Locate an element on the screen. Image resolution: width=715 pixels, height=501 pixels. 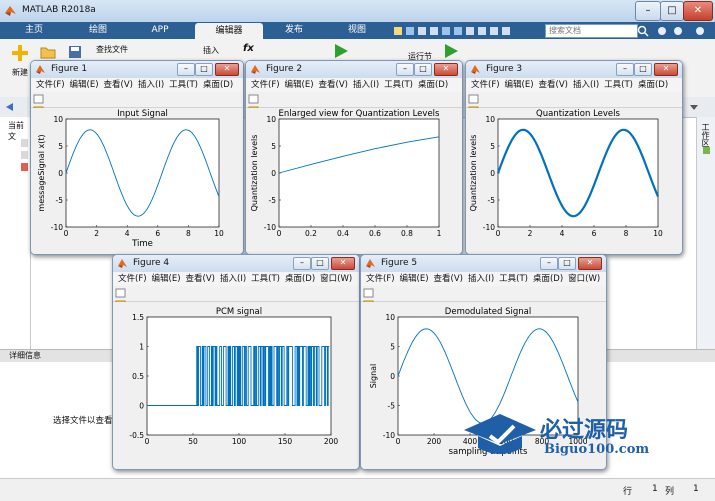
find-files-button: 查找文件 is located at coordinates (112, 49).